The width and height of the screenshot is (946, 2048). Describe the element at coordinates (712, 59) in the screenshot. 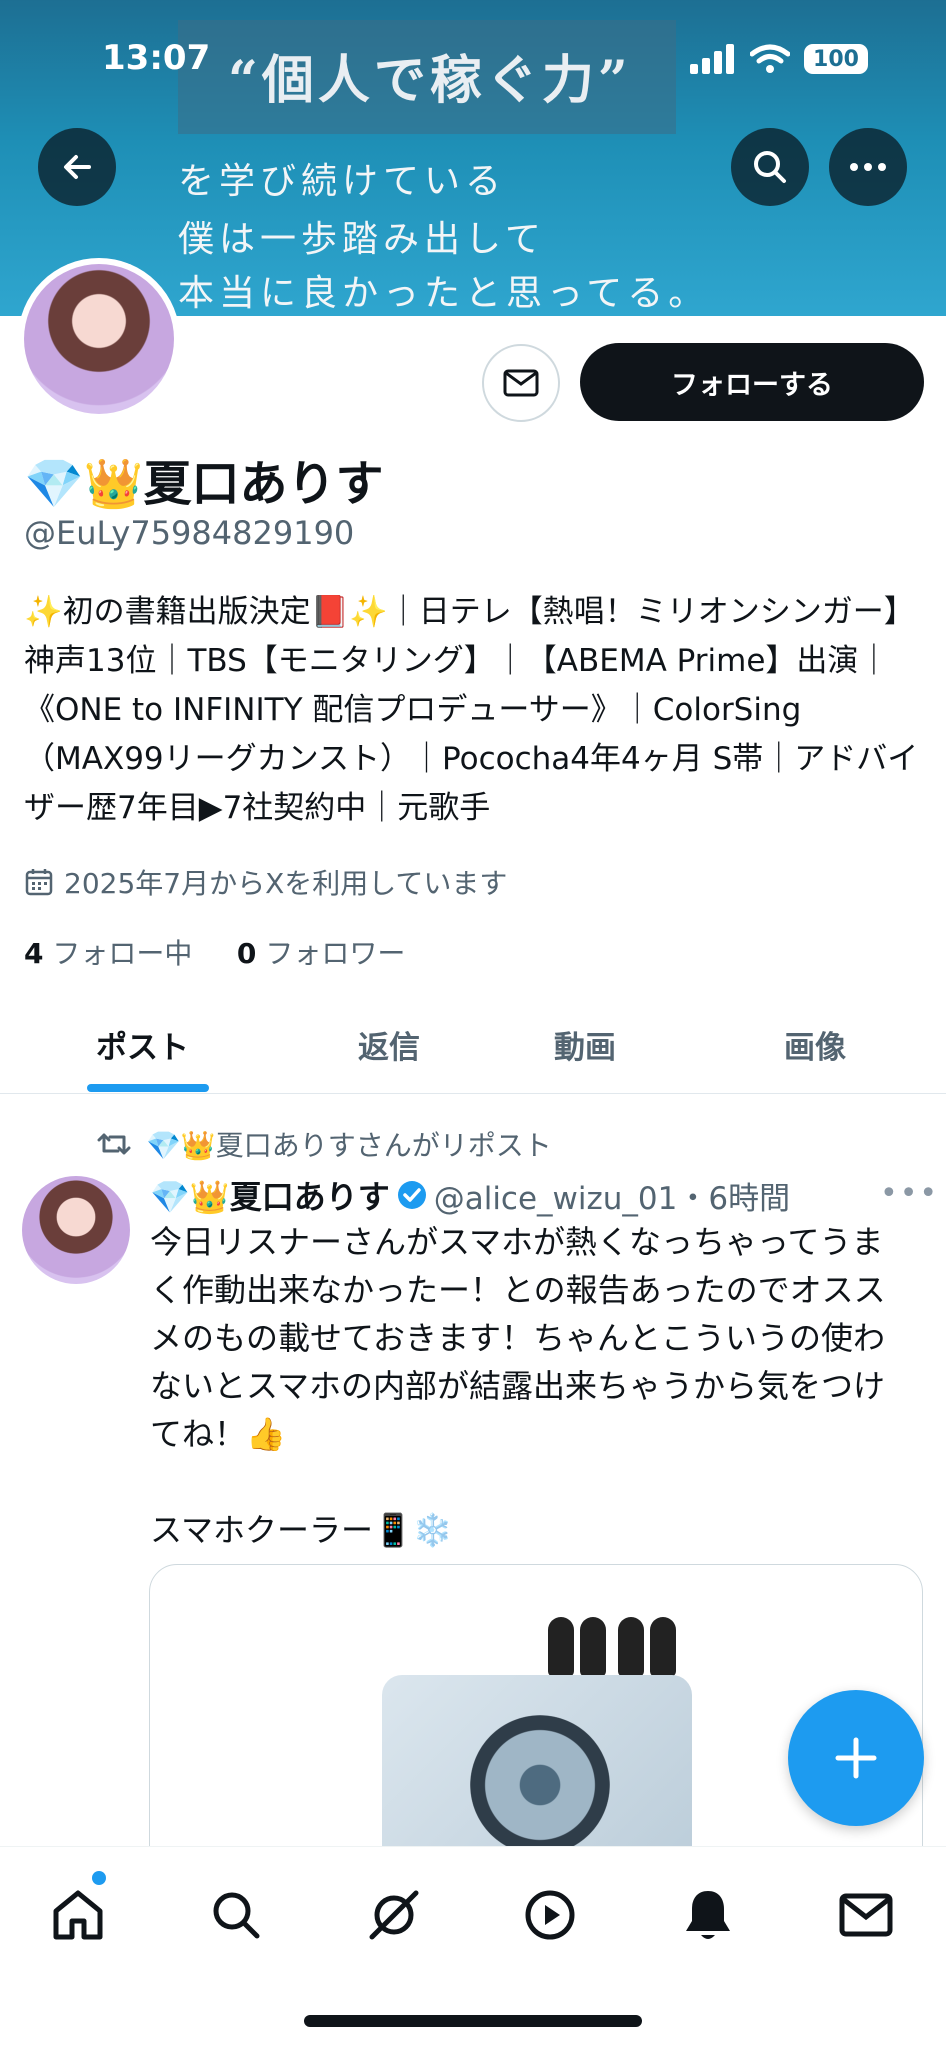

I see `signal-icon` at that location.